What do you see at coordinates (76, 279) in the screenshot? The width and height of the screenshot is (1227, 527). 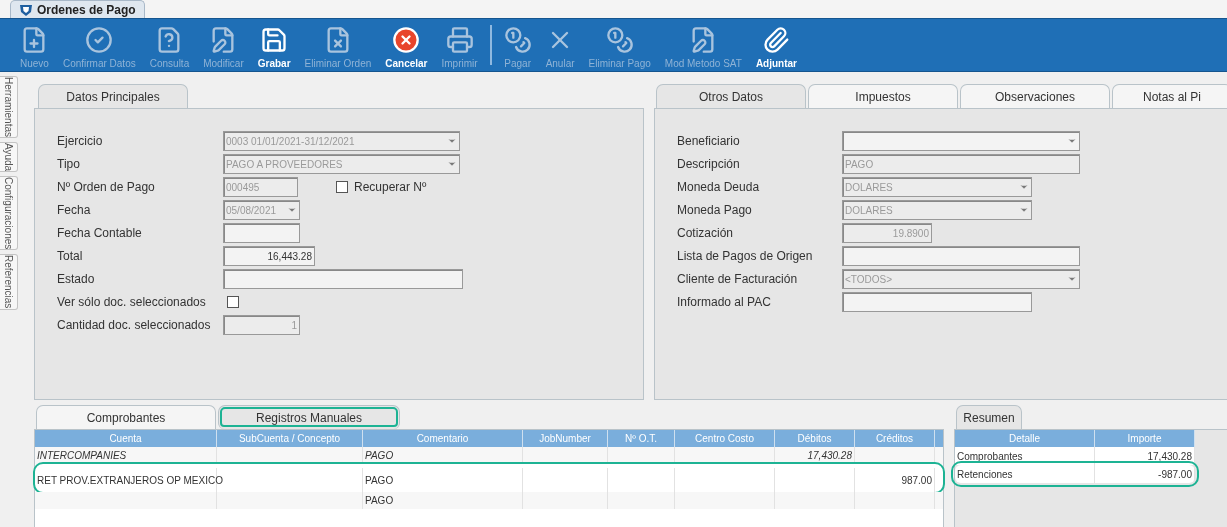 I see `field-label: Estado` at bounding box center [76, 279].